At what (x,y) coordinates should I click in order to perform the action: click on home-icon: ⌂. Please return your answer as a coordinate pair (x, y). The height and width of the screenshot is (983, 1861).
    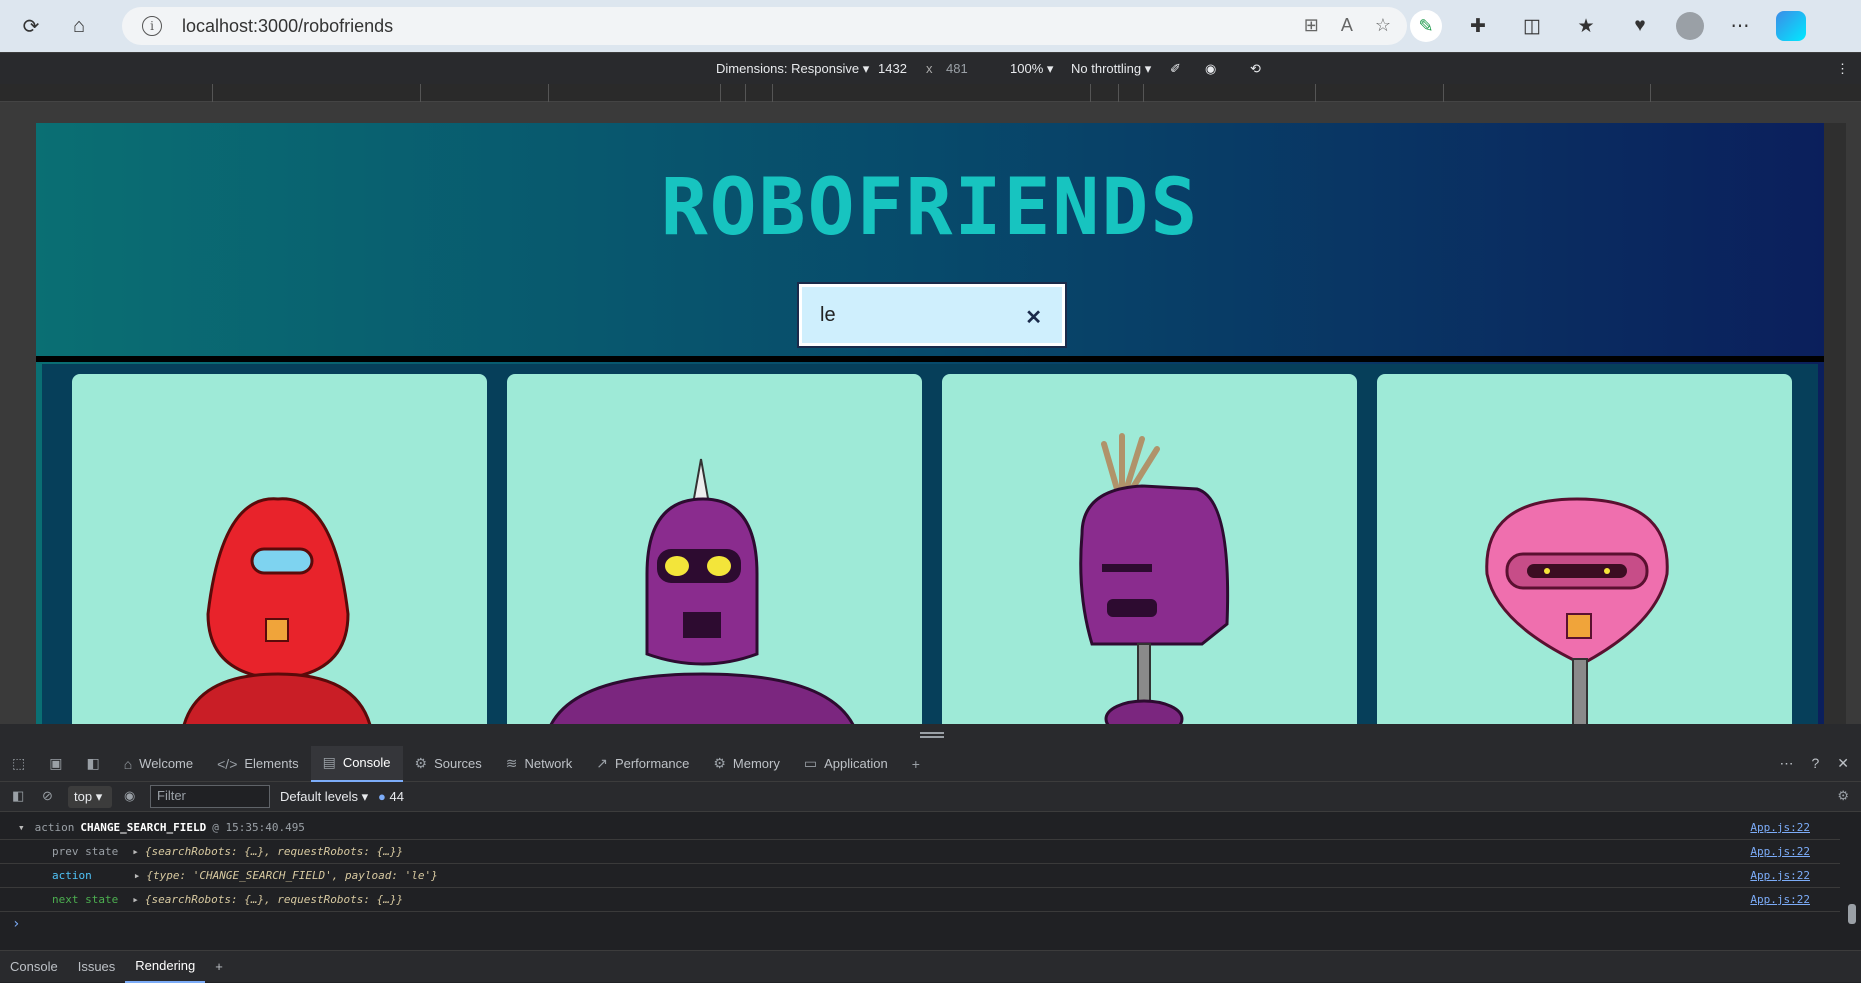
    Looking at the image, I should click on (79, 26).